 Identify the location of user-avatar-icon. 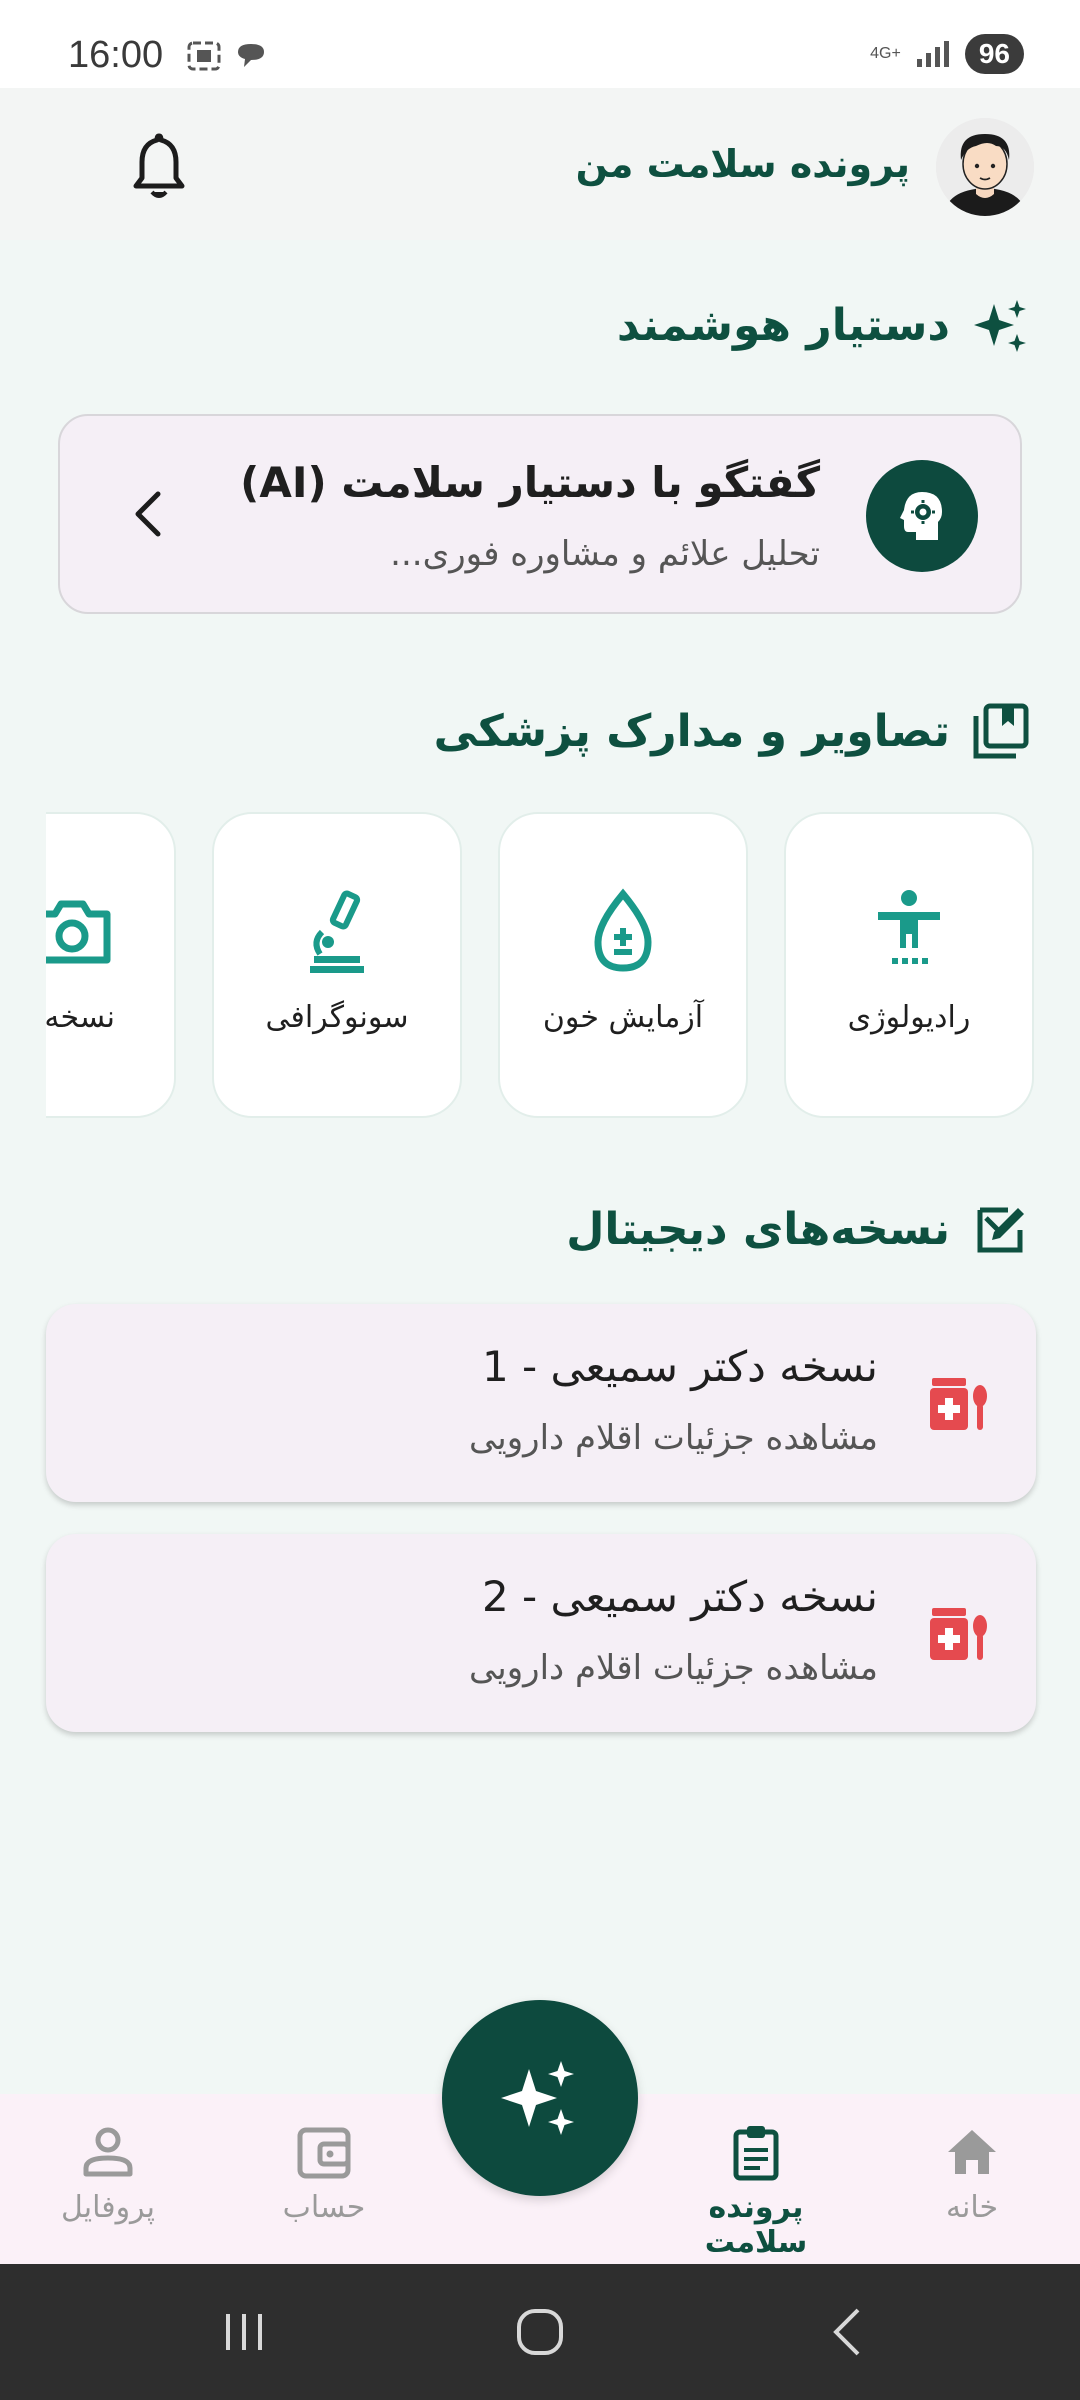
(985, 167).